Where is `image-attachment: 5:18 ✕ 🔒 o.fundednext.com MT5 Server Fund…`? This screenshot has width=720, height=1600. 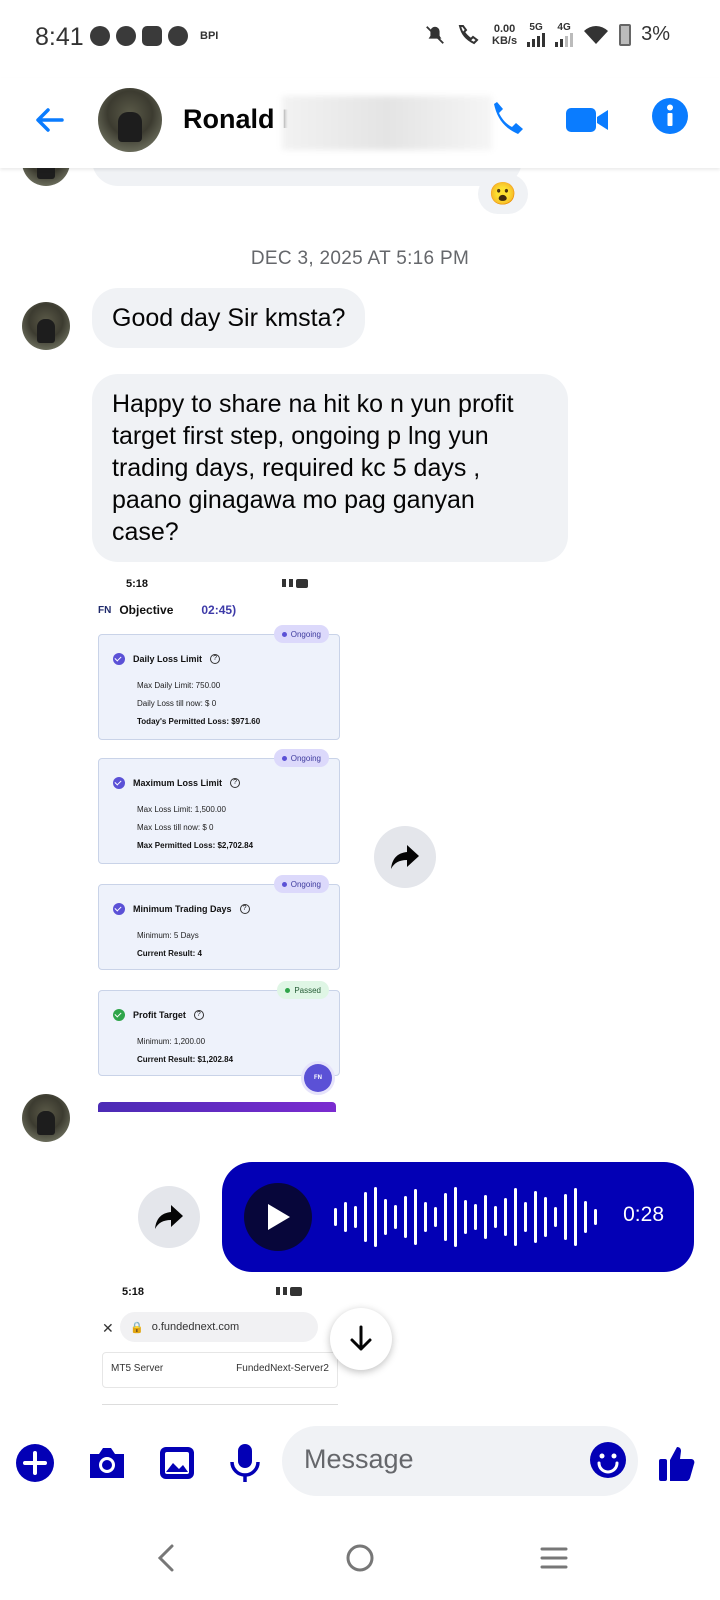 image-attachment: 5:18 ✕ 🔒 o.fundednext.com MT5 Server Fund… is located at coordinates (222, 1348).